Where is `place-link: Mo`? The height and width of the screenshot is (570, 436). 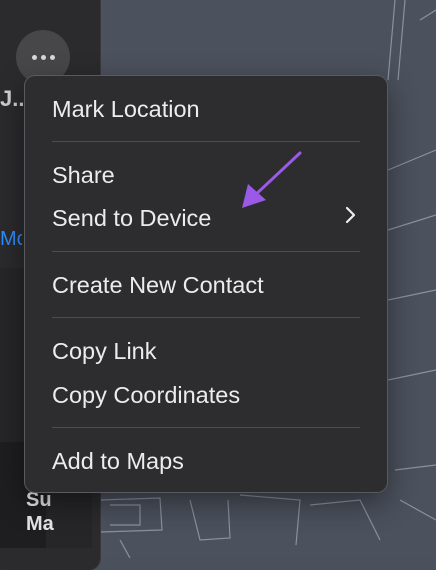
place-link: Mo is located at coordinates (11, 239).